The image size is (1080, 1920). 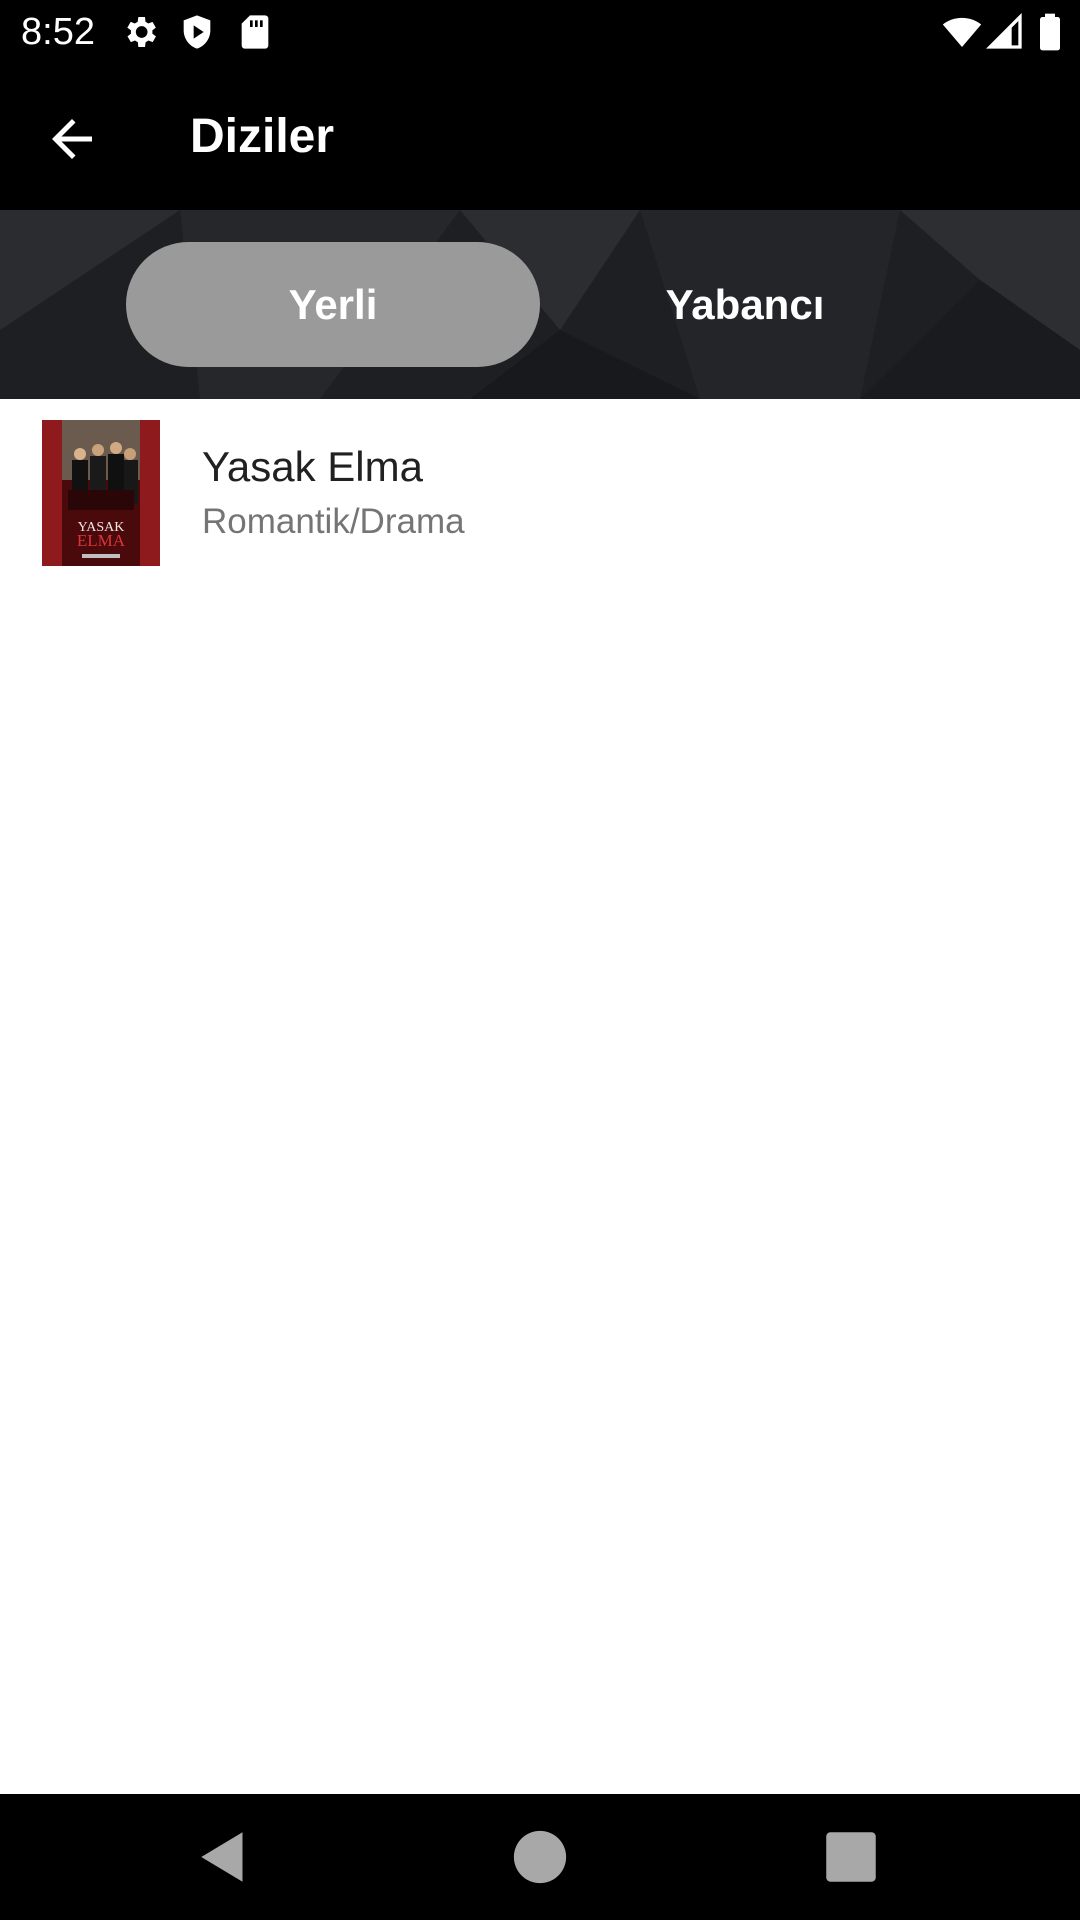 I want to click on tab-yerli: Yerli, so click(x=333, y=304).